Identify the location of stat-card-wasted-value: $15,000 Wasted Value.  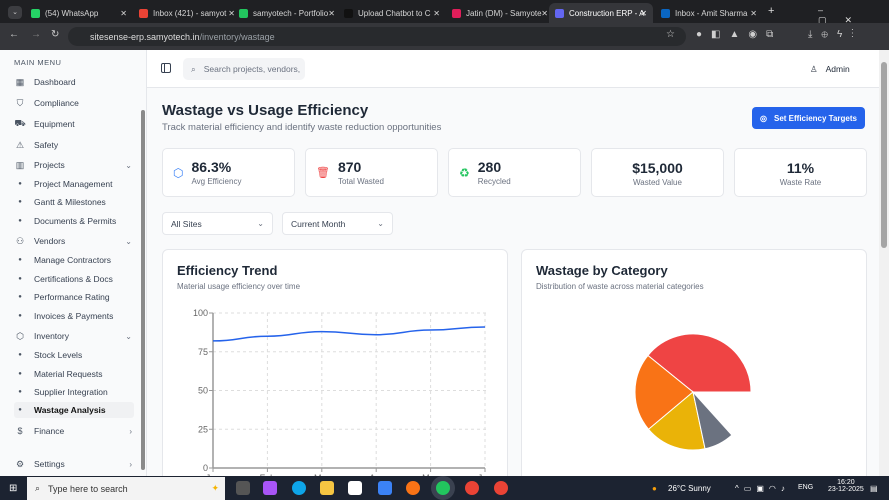
(657, 172).